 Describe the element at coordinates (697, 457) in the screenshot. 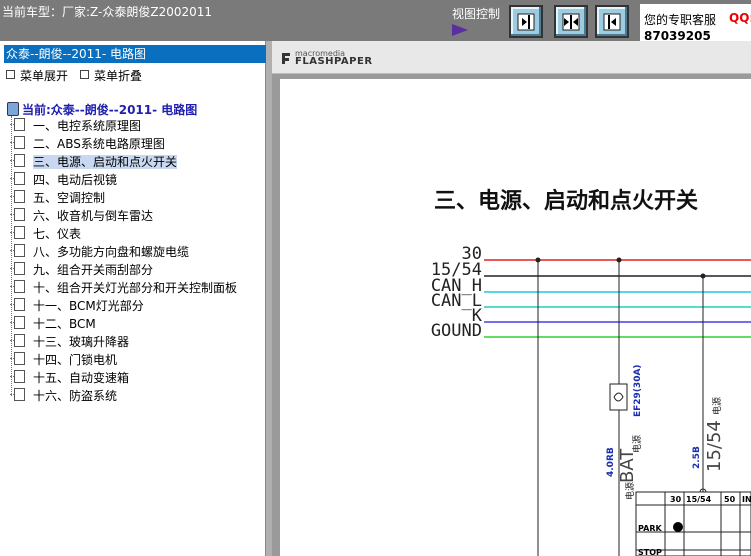

I see `wire-code-label: 2.5B` at that location.